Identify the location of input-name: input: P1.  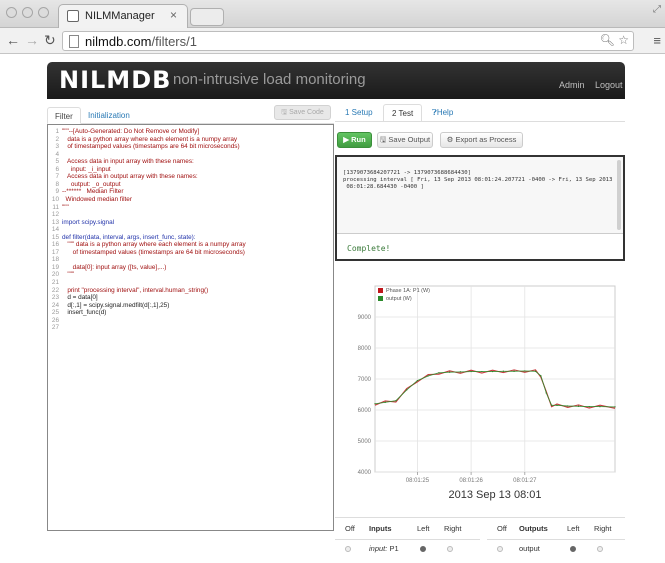
(384, 548).